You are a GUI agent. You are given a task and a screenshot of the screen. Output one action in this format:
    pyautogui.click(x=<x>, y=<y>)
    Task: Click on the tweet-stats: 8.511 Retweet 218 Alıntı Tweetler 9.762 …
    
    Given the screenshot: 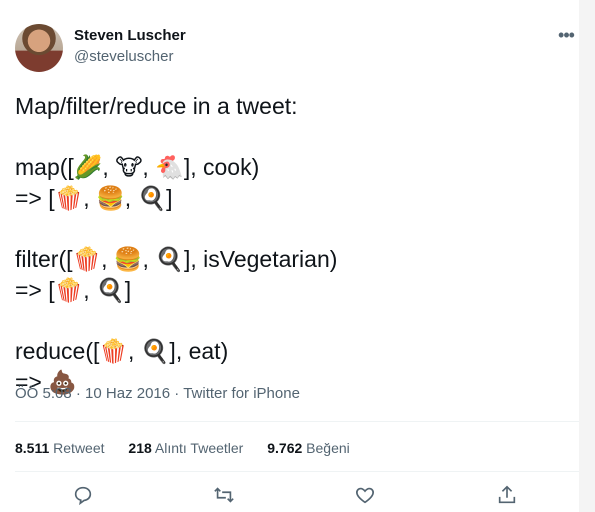 What is the action you would take?
    pyautogui.click(x=192, y=448)
    